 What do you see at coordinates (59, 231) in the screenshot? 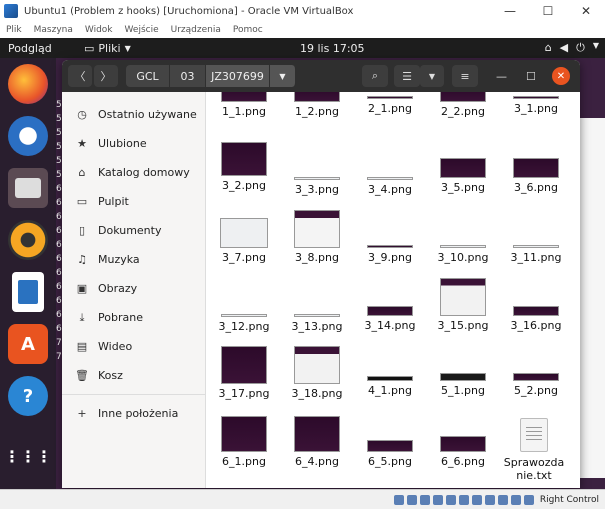
I see `terminal-background-text: 55 55 55 66 66 66 66 66 67 7` at bounding box center [59, 231].